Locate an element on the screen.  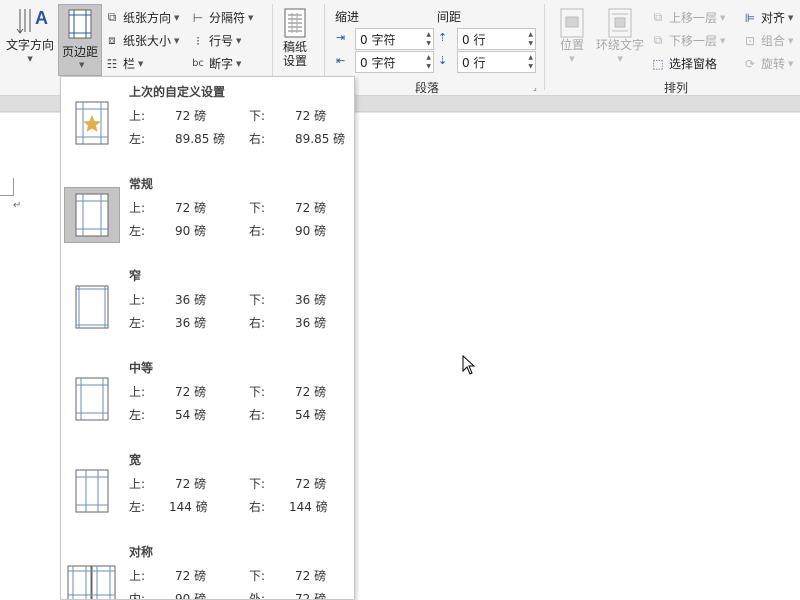
preset-name: 对称 is located at coordinates (141, 552).